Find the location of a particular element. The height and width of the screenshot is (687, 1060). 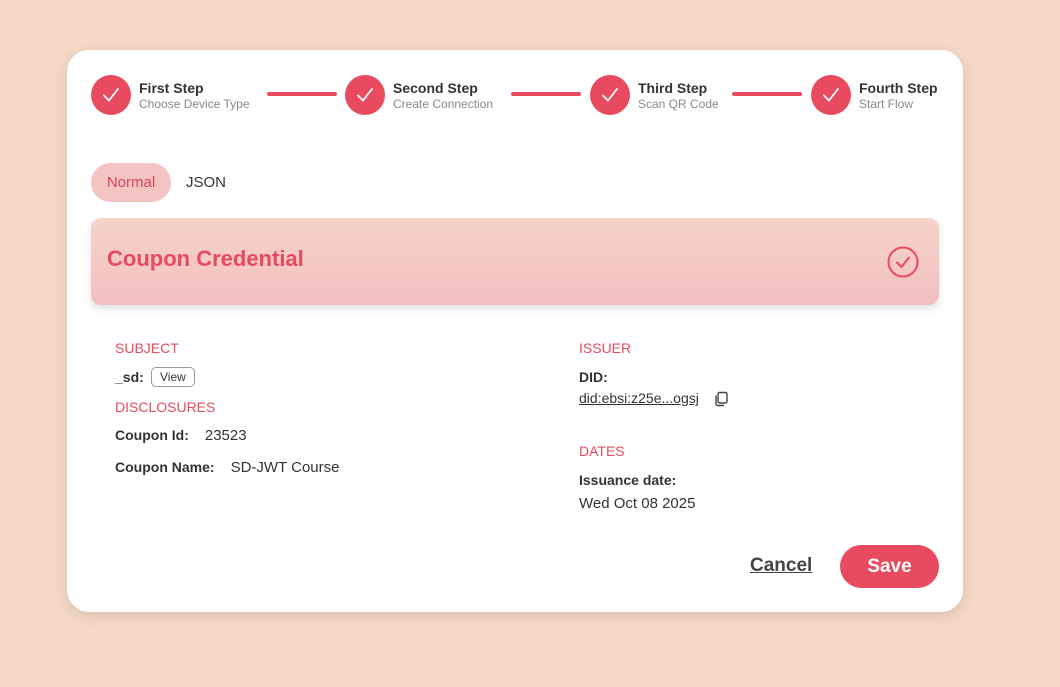

step-title: Fourth Step is located at coordinates (898, 87).